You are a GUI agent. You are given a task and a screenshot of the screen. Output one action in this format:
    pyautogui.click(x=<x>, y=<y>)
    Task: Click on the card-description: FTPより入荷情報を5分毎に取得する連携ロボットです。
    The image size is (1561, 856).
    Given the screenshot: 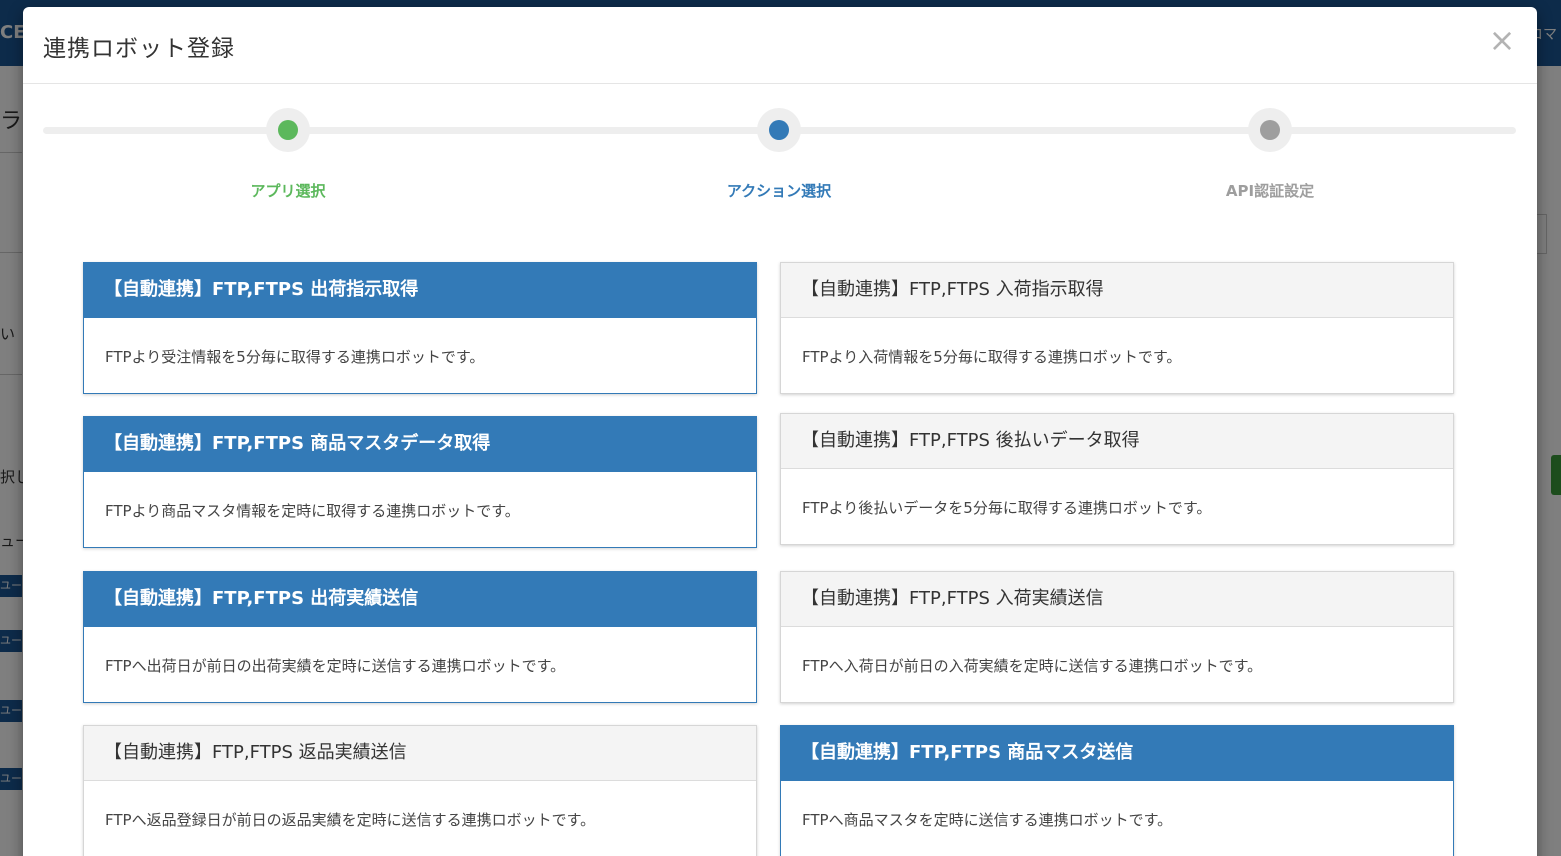 What is the action you would take?
    pyautogui.click(x=992, y=357)
    